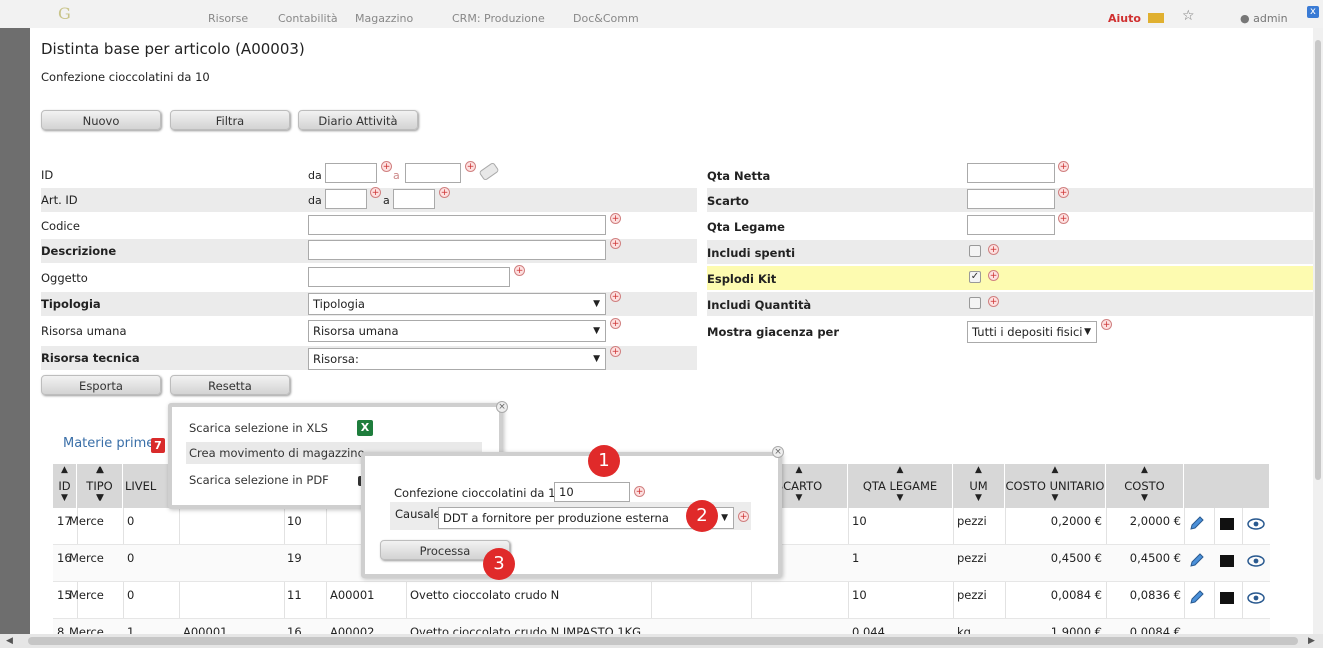 The width and height of the screenshot is (1323, 648). I want to click on scarto-add-icon: +, so click(1063, 192).